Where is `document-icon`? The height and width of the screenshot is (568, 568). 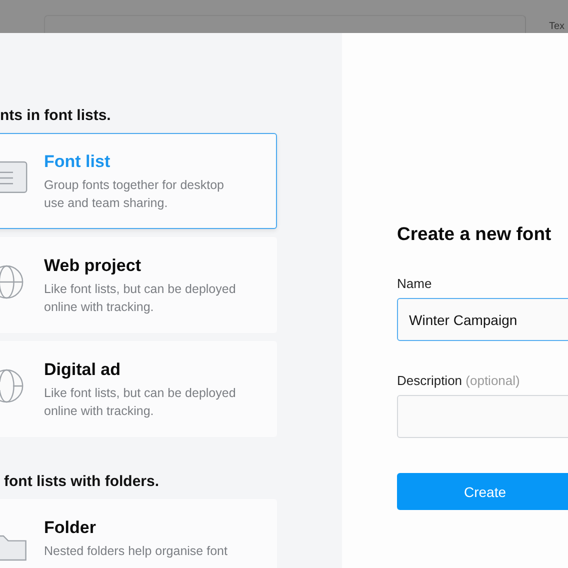 document-icon is located at coordinates (14, 178).